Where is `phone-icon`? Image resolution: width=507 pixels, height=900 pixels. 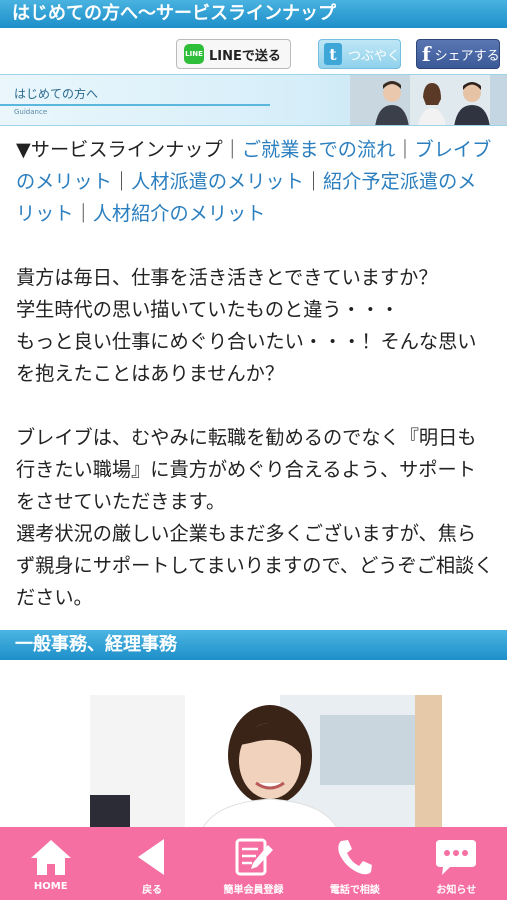
phone-icon is located at coordinates (355, 857).